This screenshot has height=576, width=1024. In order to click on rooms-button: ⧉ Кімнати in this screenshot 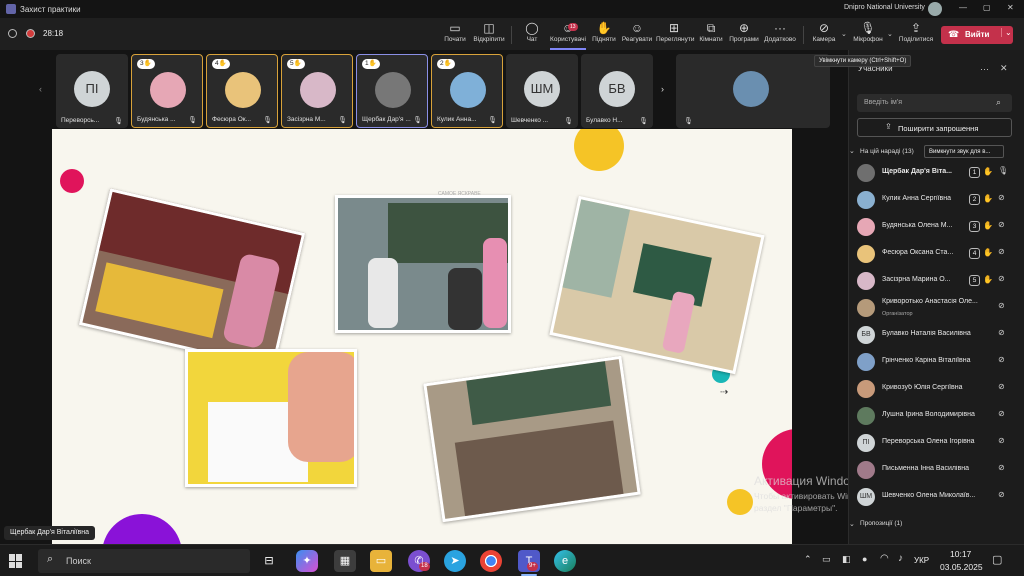, I will do `click(711, 35)`.